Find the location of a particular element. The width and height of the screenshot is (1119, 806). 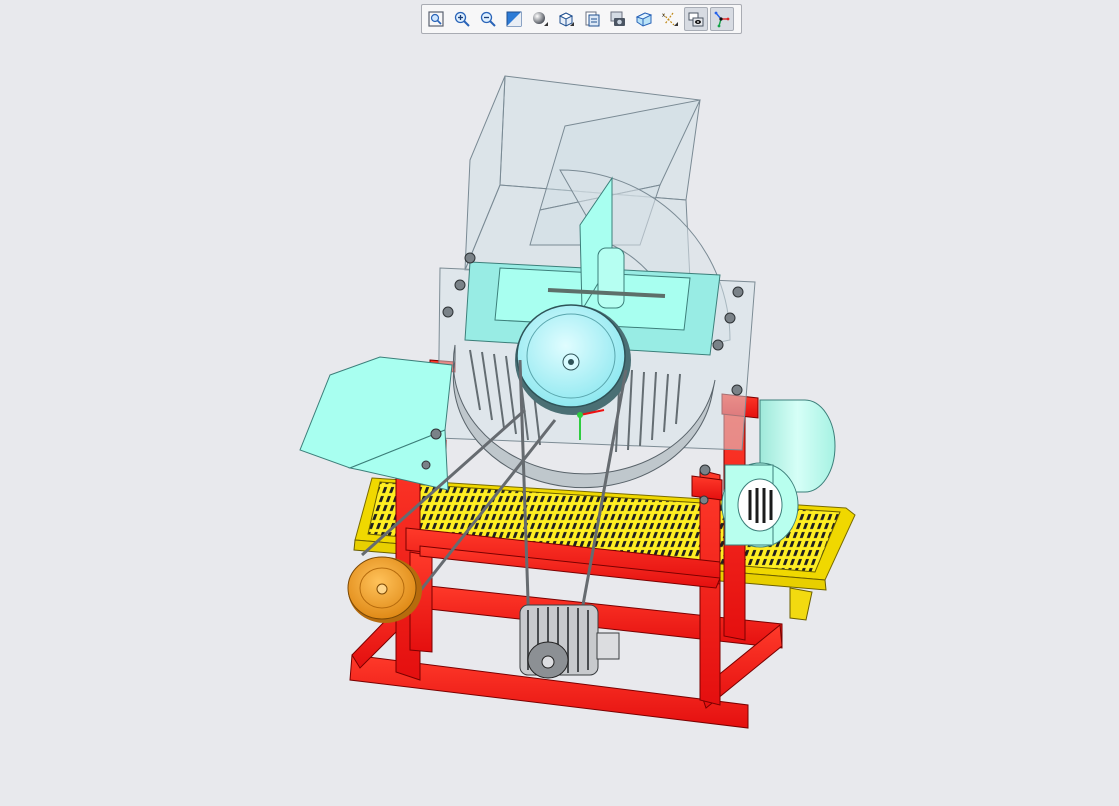

zoom-in-icon is located at coordinates (462, 19).